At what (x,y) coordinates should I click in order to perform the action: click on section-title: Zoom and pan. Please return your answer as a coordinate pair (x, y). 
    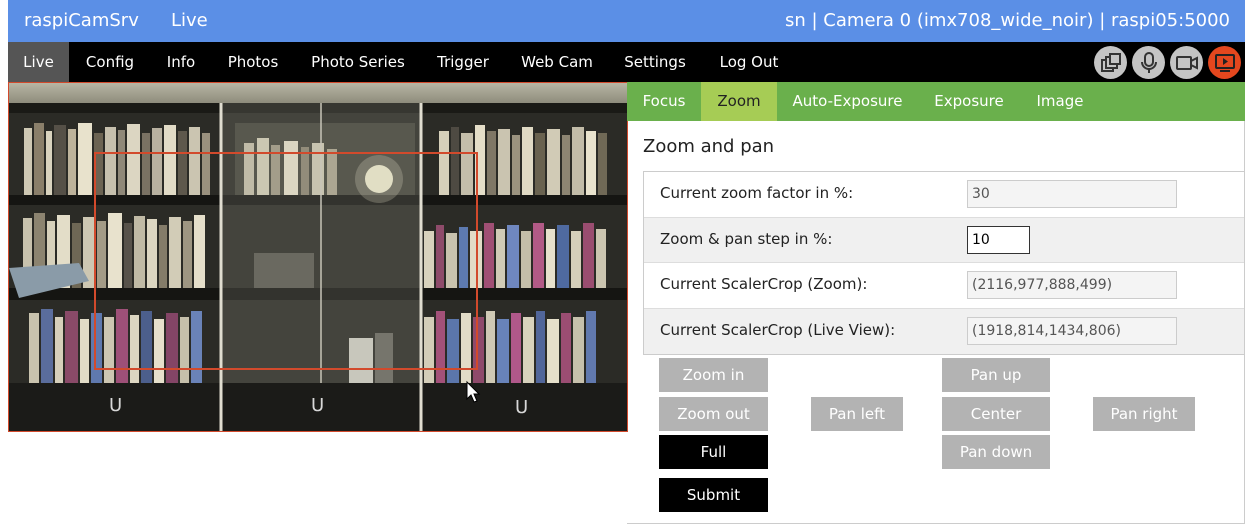
    Looking at the image, I should click on (709, 146).